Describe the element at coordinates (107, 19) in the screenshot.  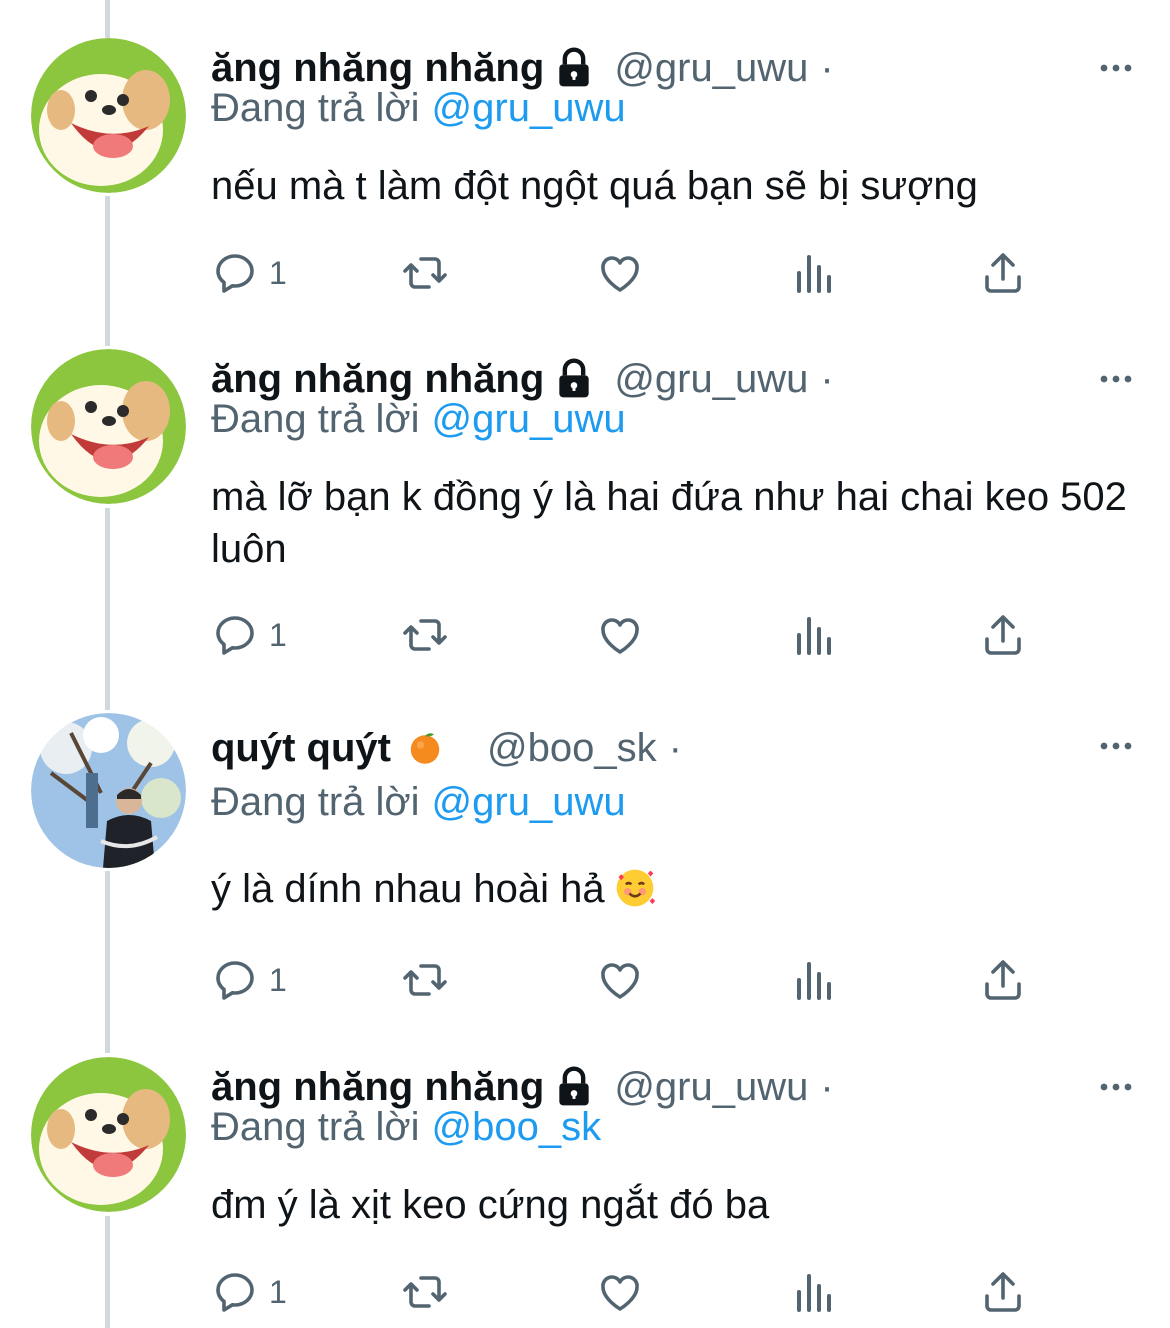
I see `thread-line` at that location.